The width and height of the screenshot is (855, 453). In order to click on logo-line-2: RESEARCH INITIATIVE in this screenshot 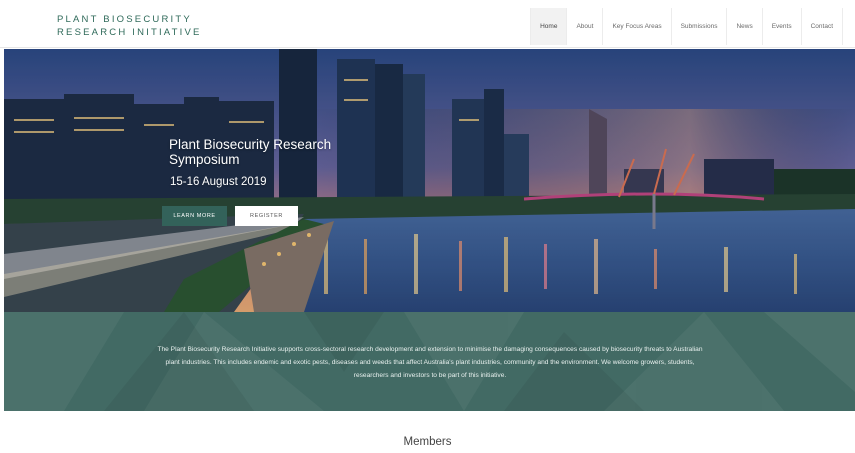, I will do `click(129, 32)`.